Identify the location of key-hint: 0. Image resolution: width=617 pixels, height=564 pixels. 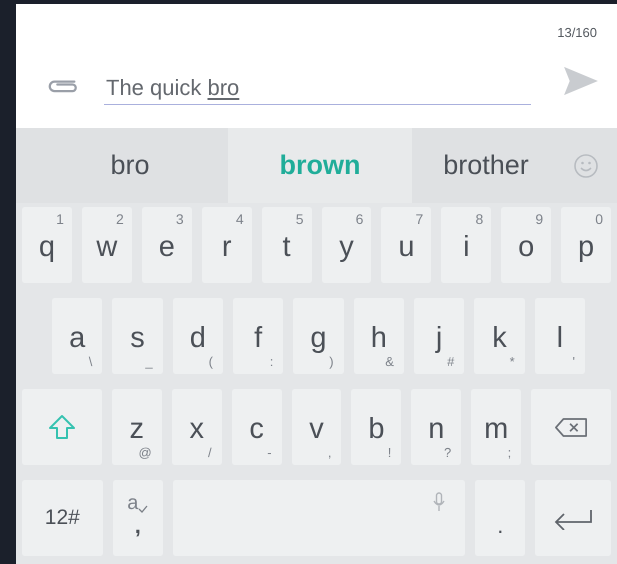
(599, 219).